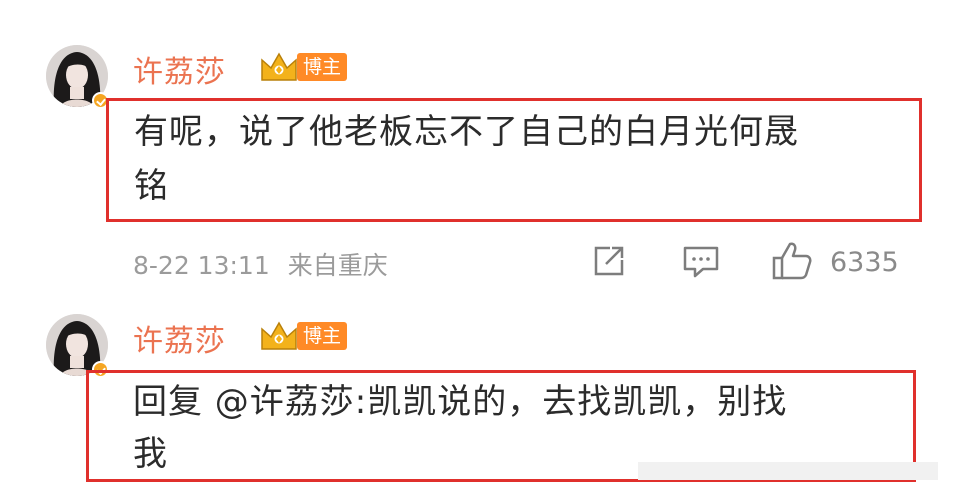 This screenshot has height=482, width=960. I want to click on comment-text-line1: 回复 @许荔莎:凯凯说的，去找凯凯，别找, so click(460, 402).